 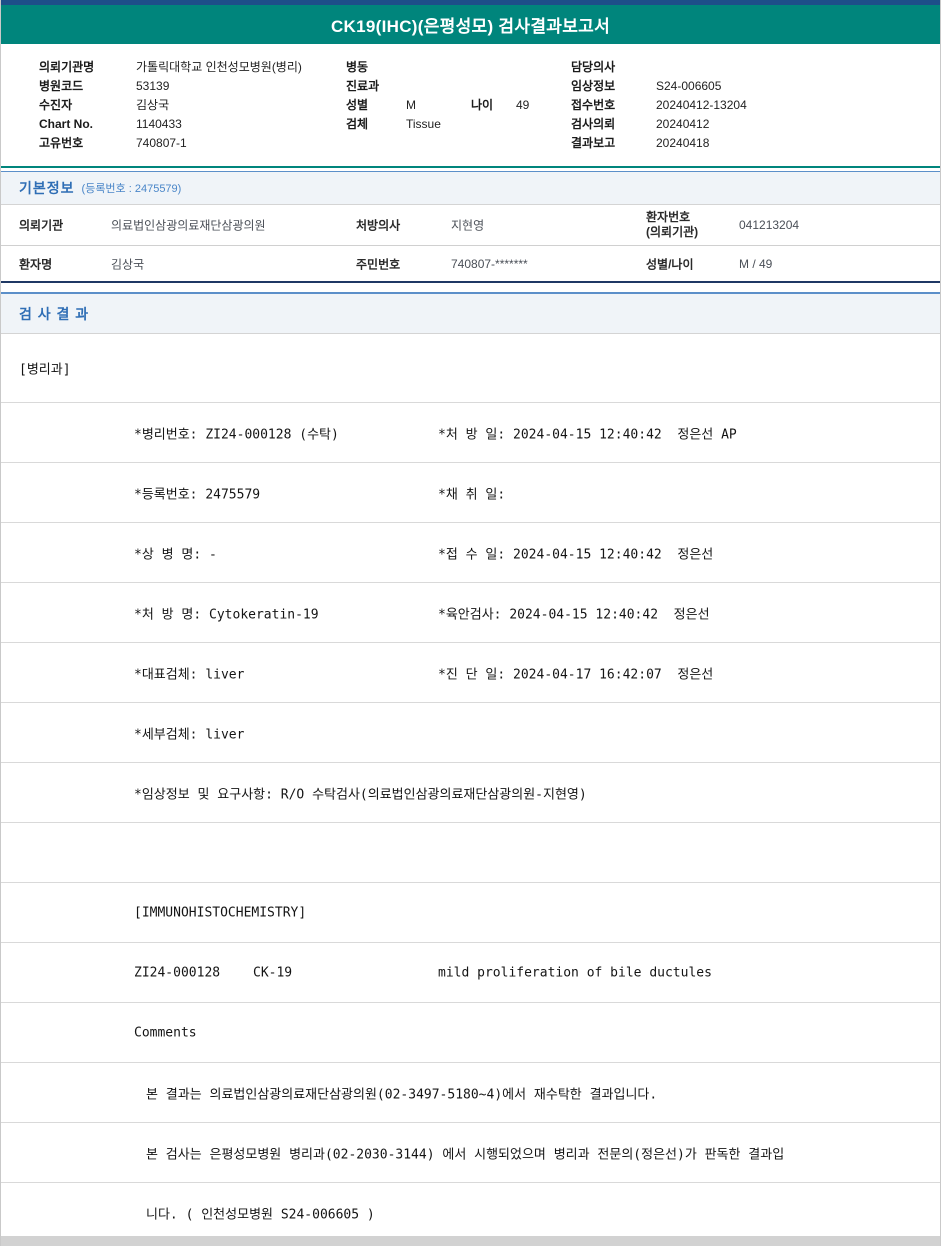 What do you see at coordinates (756, 263) in the screenshot?
I see `cell-value: M / 49` at bounding box center [756, 263].